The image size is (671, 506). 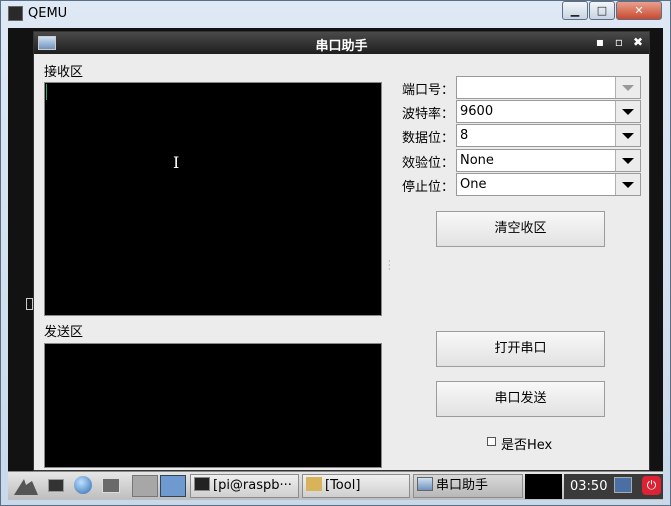 What do you see at coordinates (473, 184) in the screenshot?
I see `stop-bits-value: One` at bounding box center [473, 184].